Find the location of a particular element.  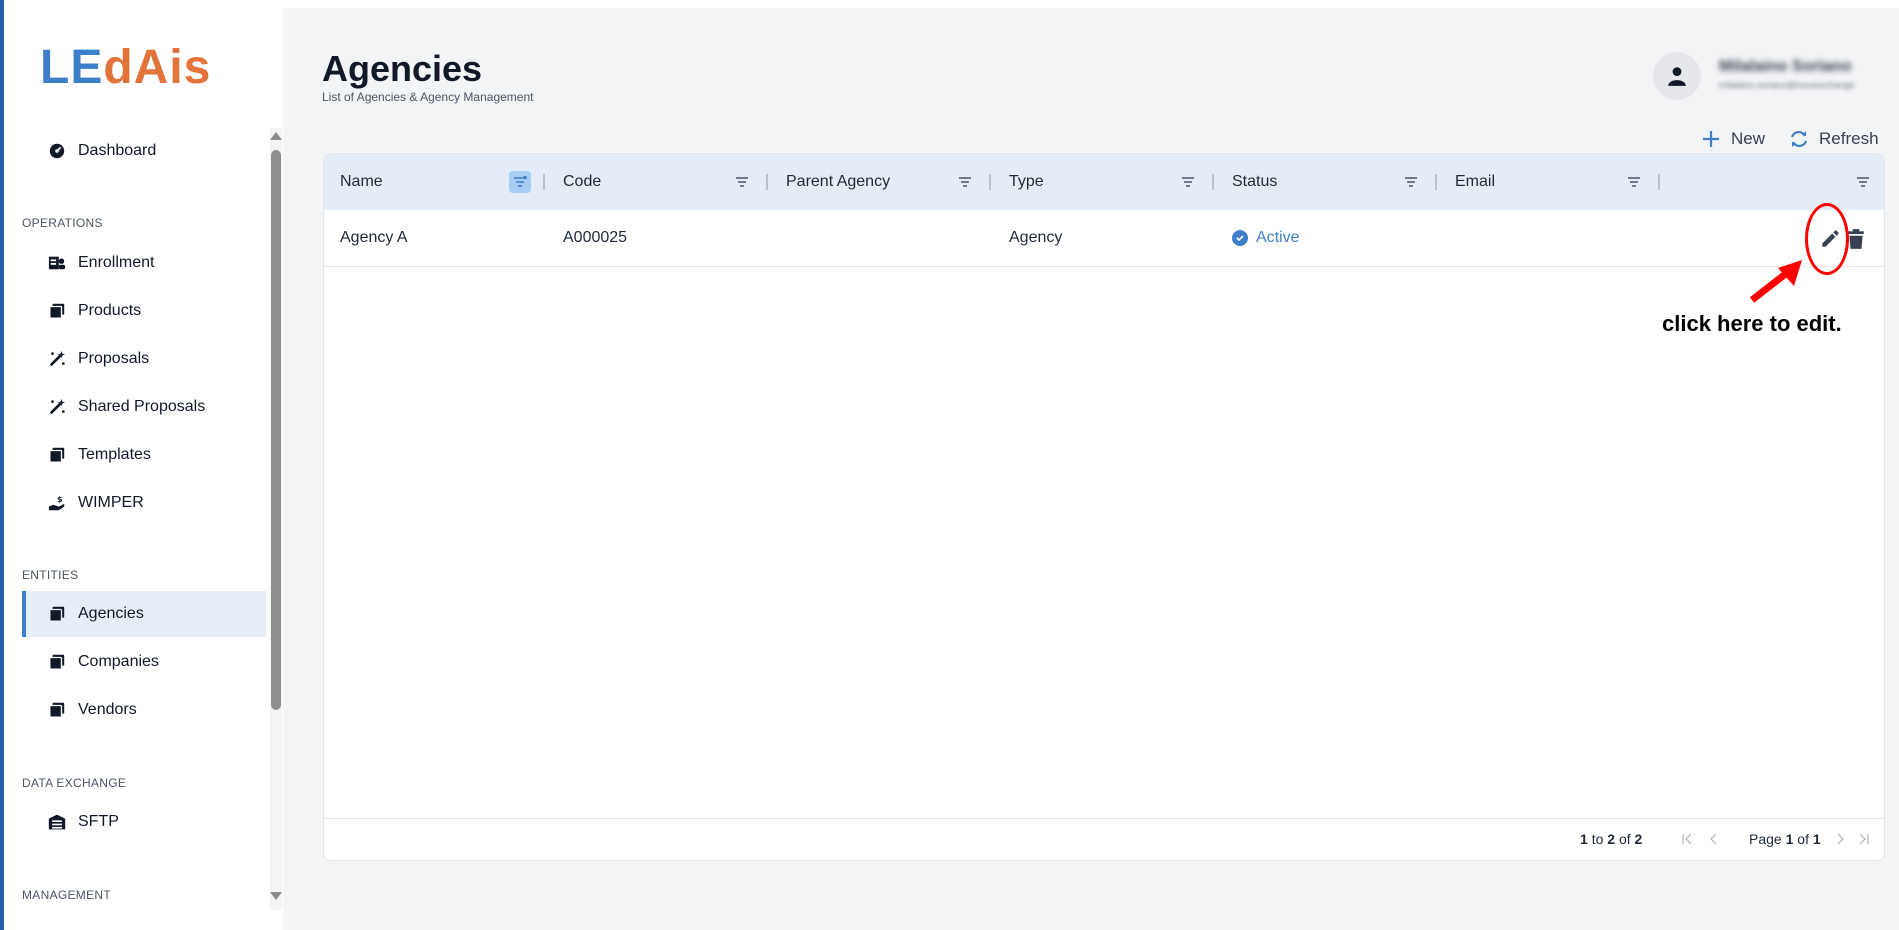

column-header-type: Type is located at coordinates (1026, 182).